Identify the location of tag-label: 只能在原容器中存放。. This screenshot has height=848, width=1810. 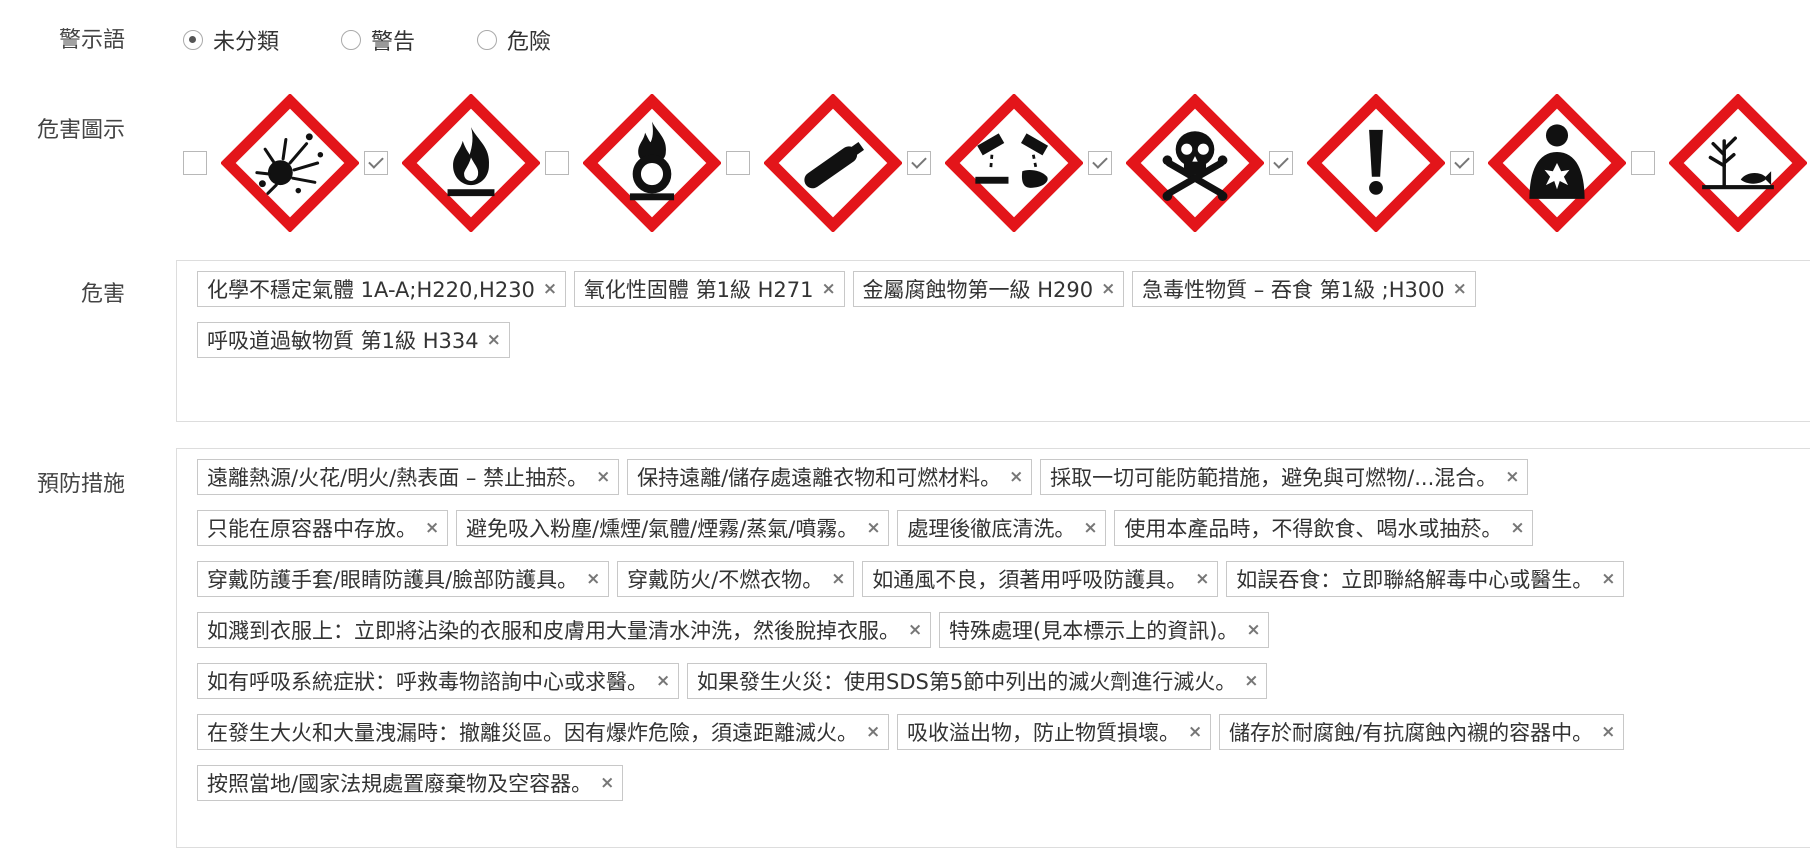
(312, 529).